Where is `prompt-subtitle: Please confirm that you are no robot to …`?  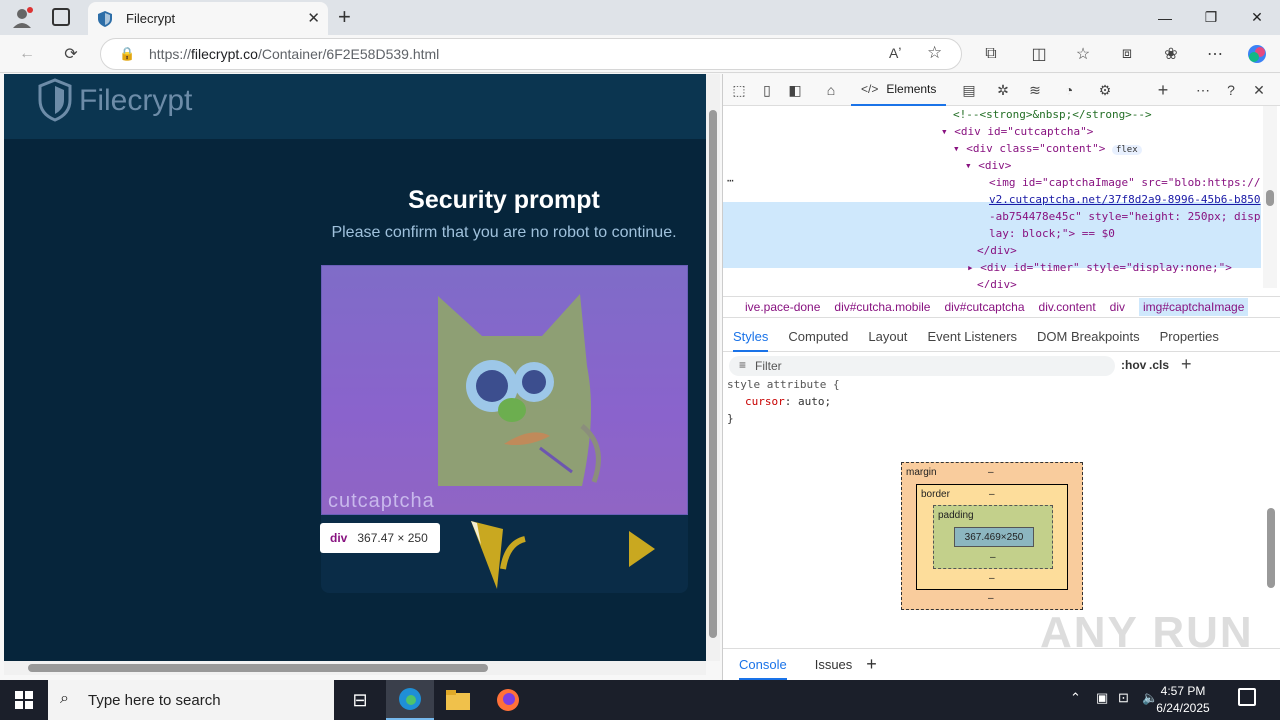 prompt-subtitle: Please confirm that you are no robot to … is located at coordinates (504, 232).